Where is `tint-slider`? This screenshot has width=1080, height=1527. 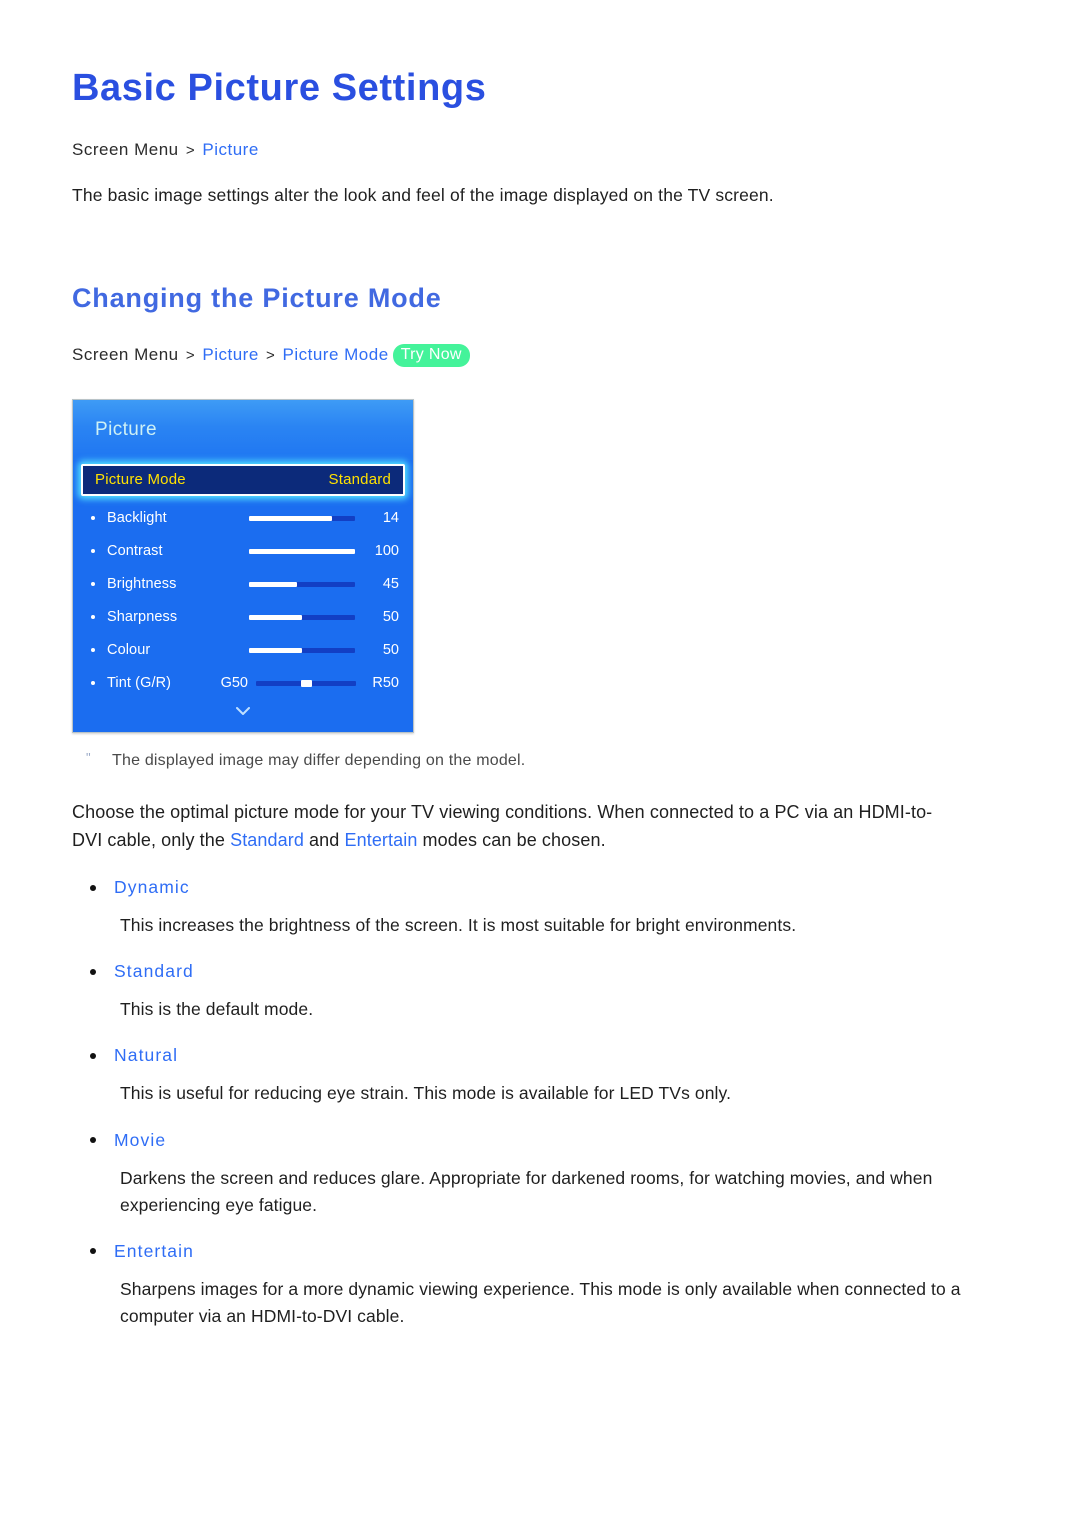 tint-slider is located at coordinates (306, 683).